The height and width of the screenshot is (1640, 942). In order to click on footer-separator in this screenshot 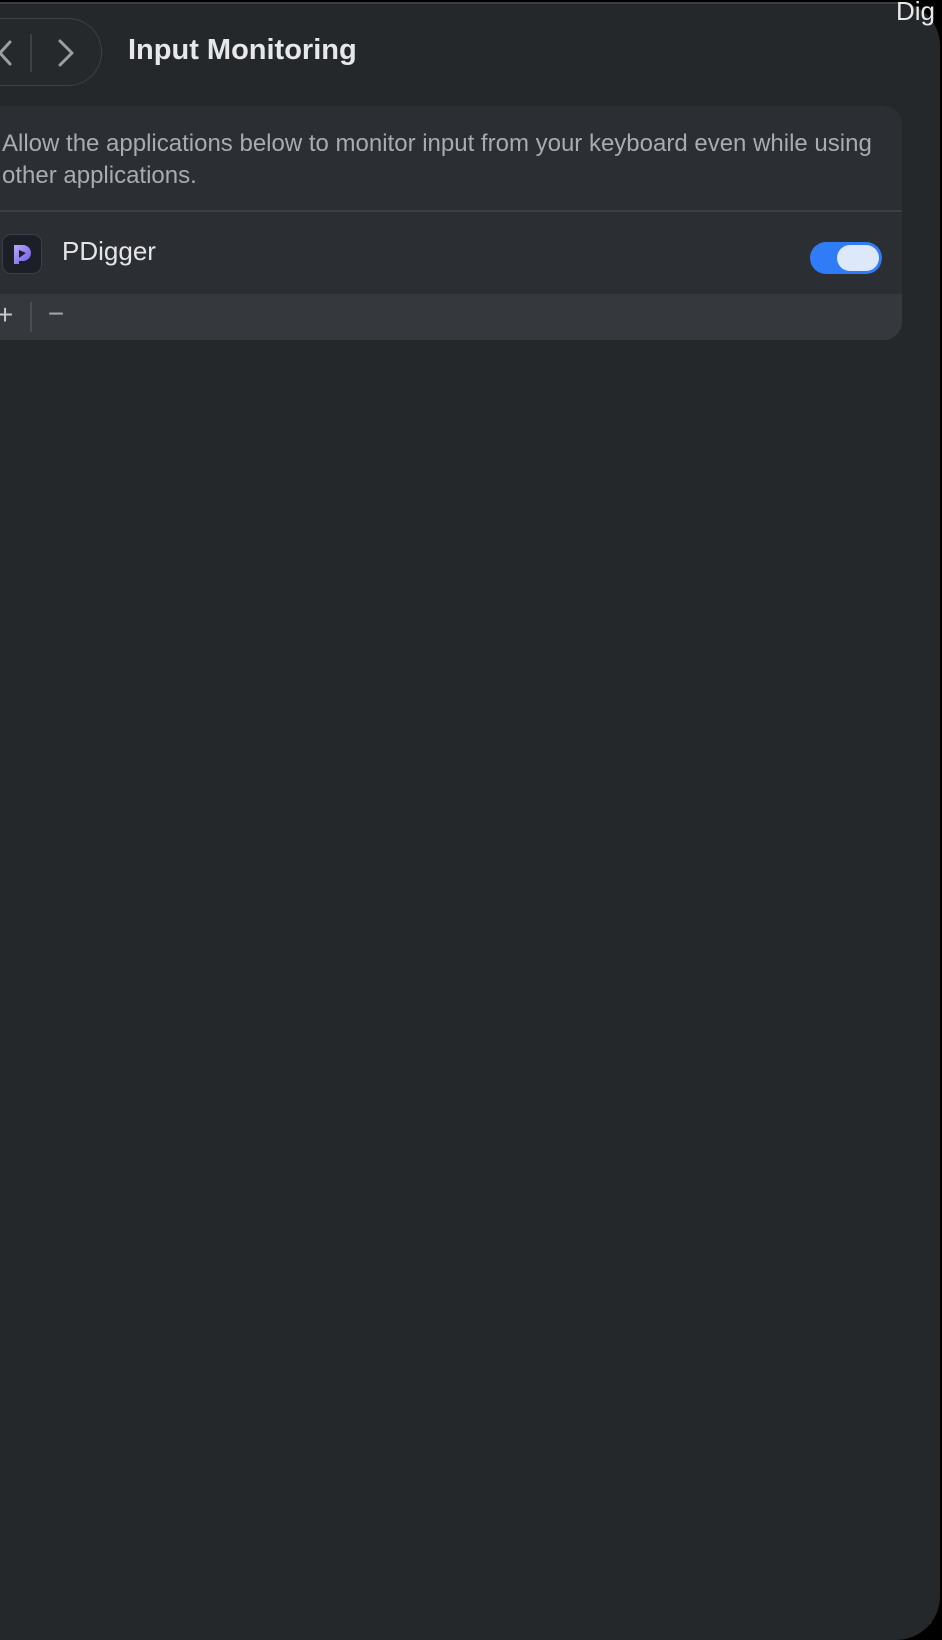, I will do `click(31, 317)`.